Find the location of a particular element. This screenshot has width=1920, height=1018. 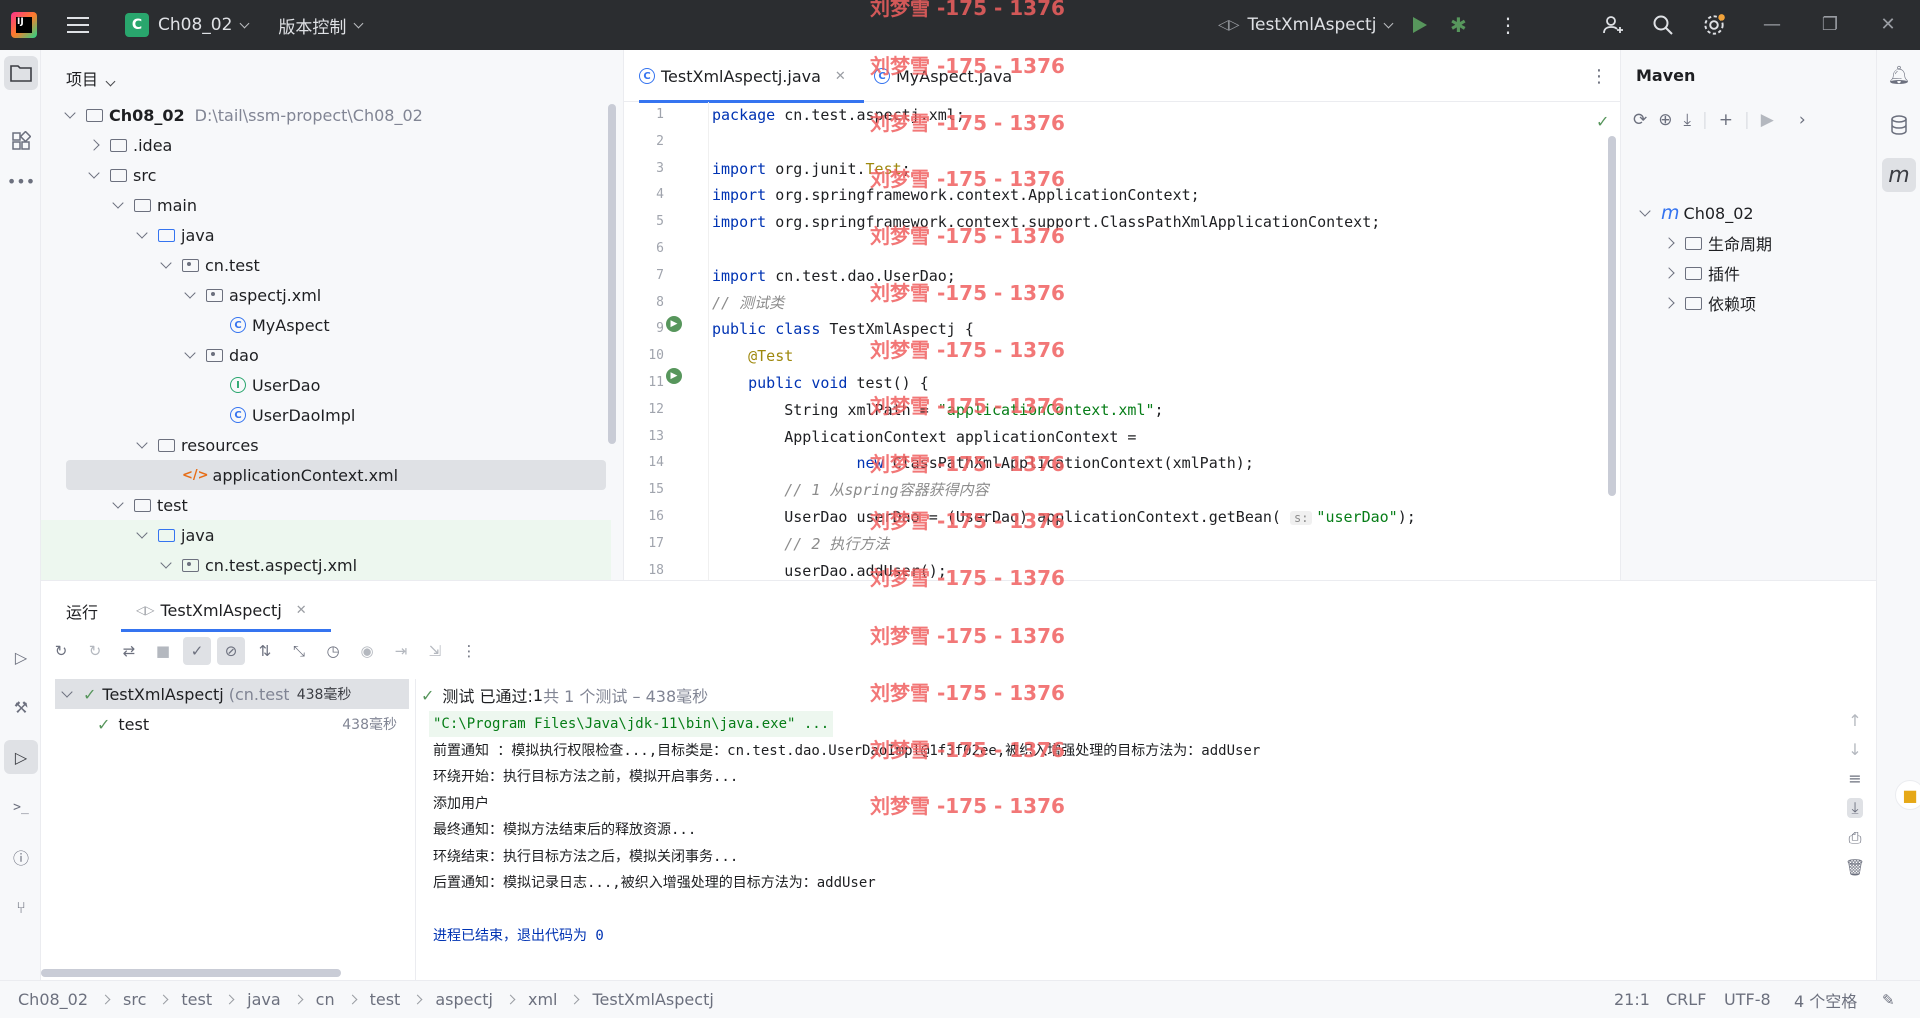

sort-icon: ⇅ is located at coordinates (265, 651).